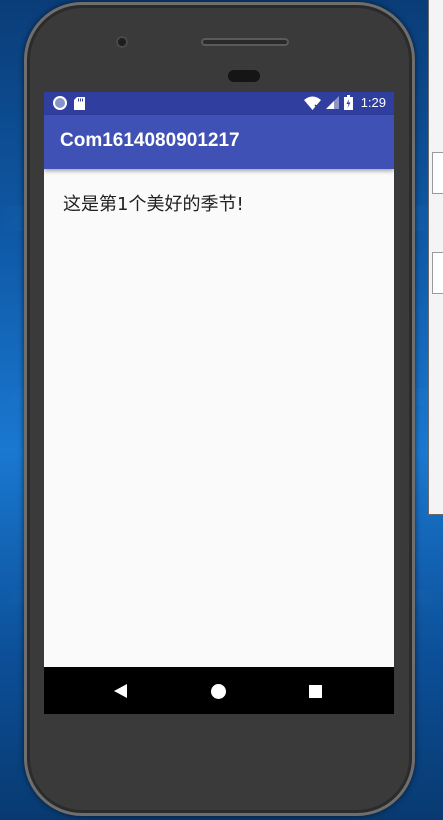  I want to click on front-camera-icon, so click(122, 42).